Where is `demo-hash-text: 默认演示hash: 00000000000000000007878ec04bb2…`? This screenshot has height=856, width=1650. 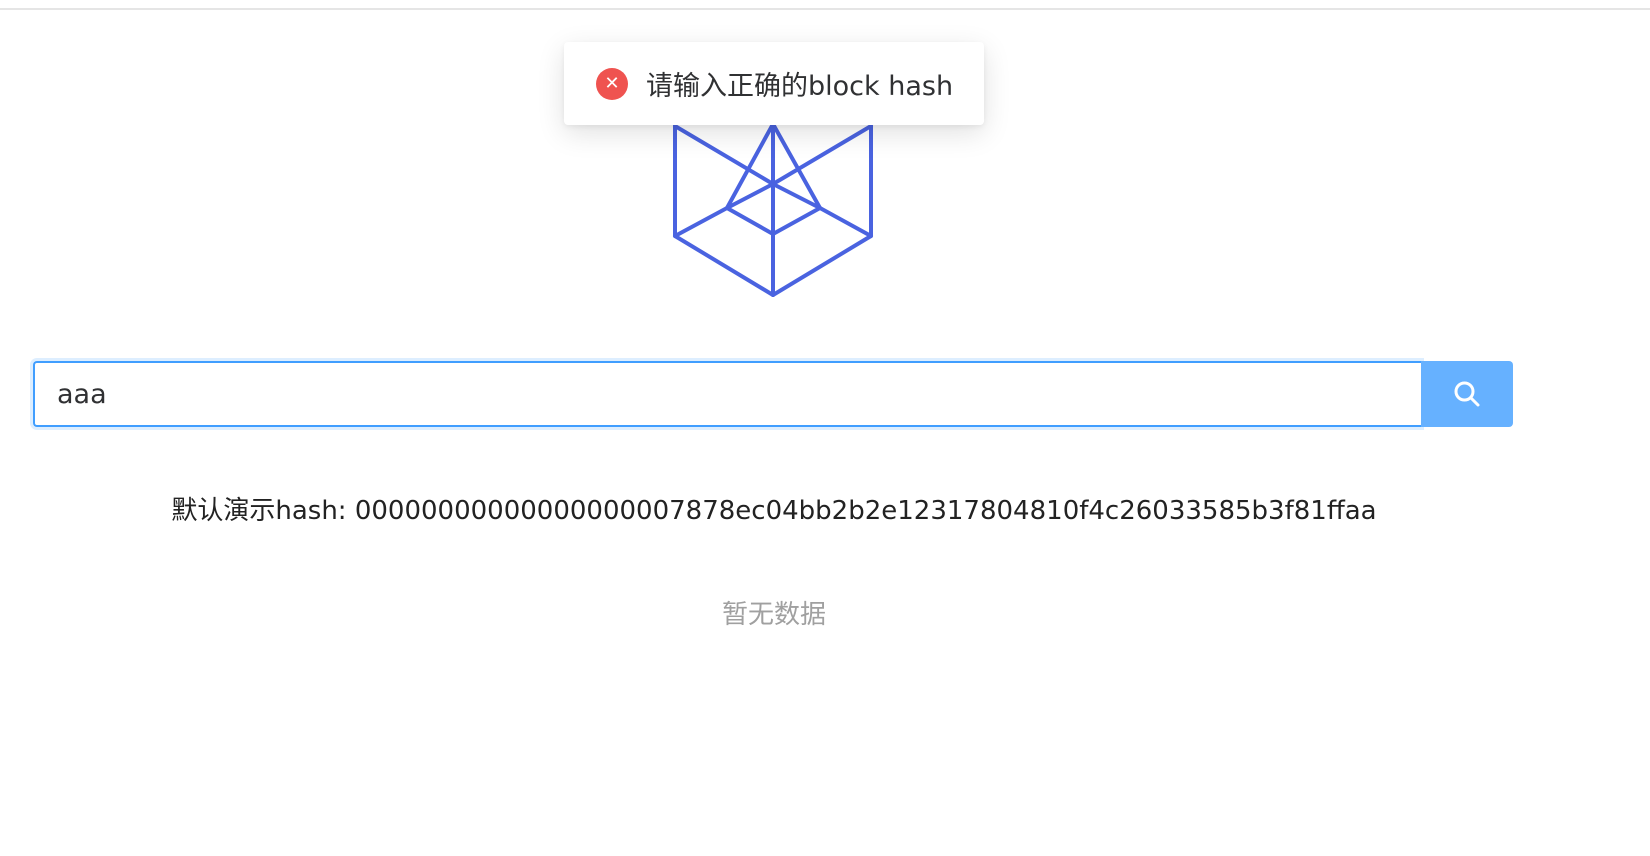
demo-hash-text: 默认演示hash: 00000000000000000007878ec04bb2… is located at coordinates (774, 511).